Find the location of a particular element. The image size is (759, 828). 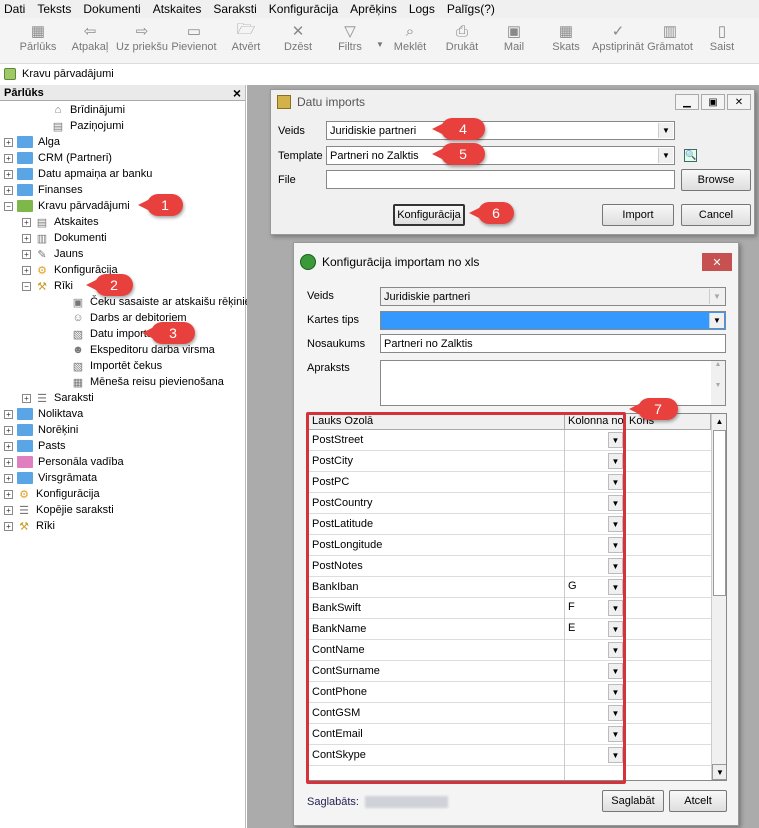

restore-icon: ▣ is located at coordinates (713, 102).